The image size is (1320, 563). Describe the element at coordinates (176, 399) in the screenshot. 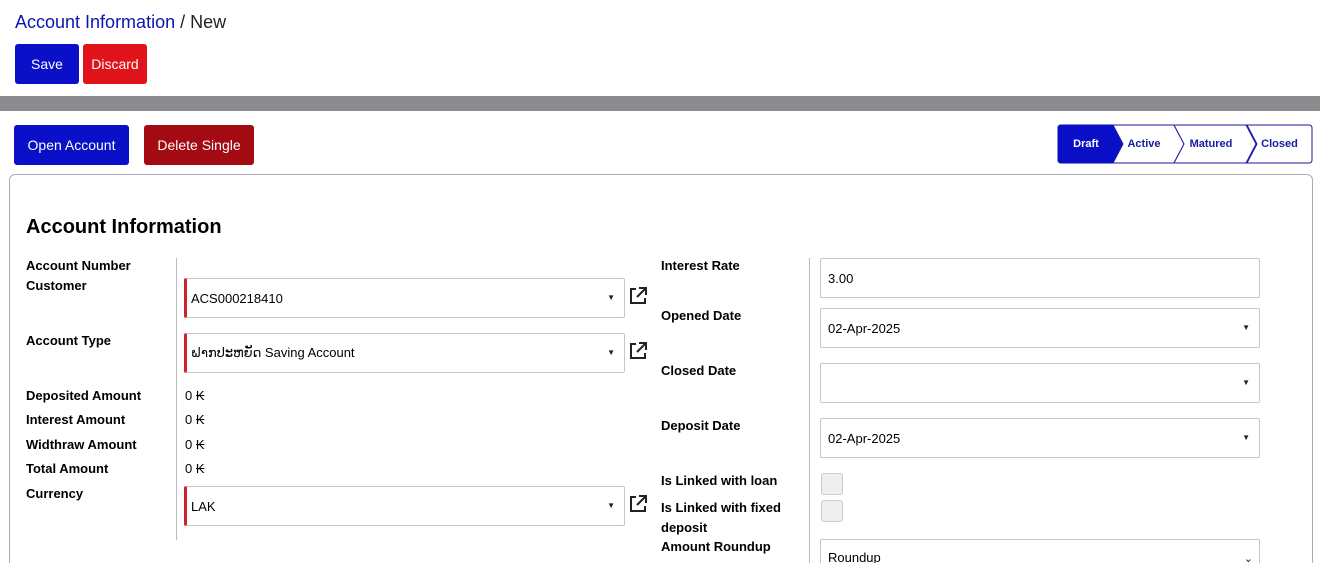

I see `left-column-divider` at that location.